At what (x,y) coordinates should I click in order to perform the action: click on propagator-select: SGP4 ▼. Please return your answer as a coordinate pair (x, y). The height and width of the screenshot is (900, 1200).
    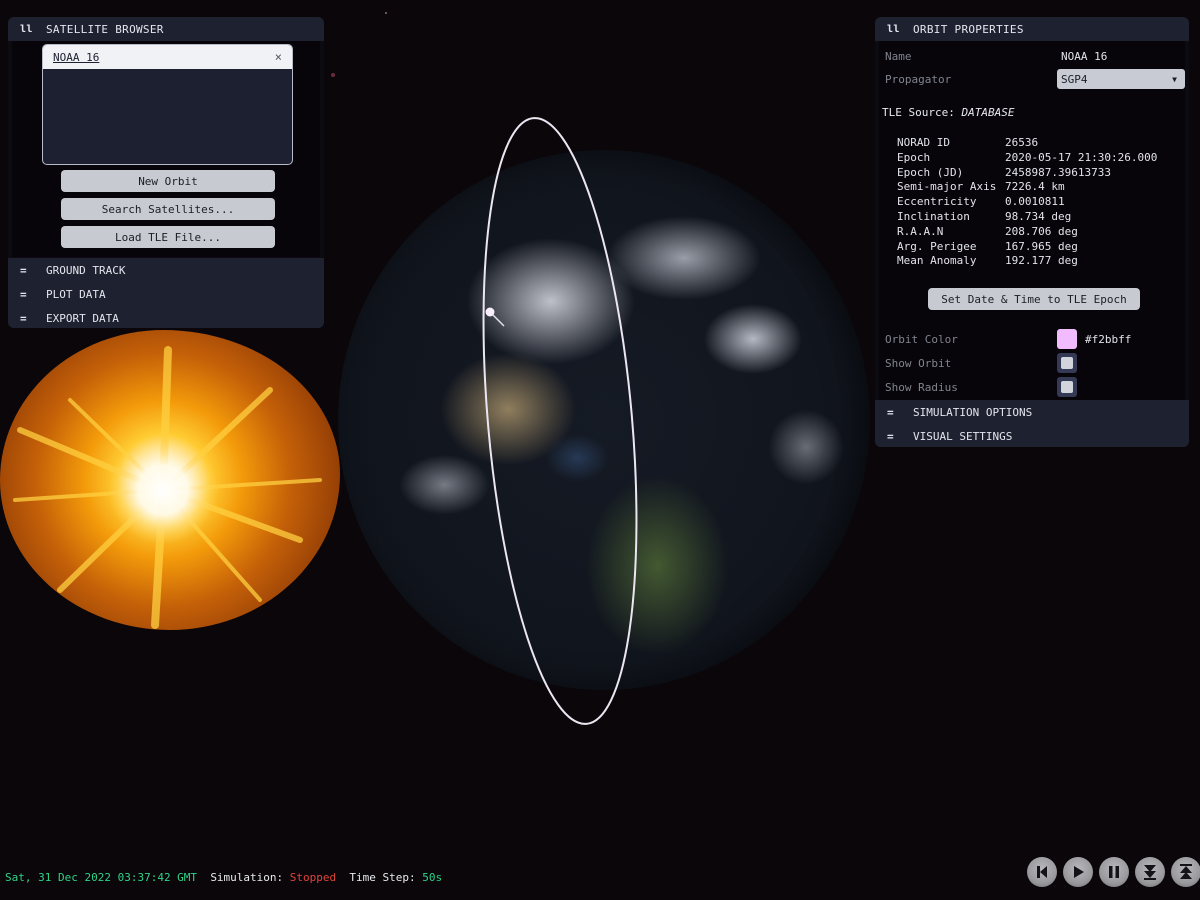
    Looking at the image, I should click on (1121, 79).